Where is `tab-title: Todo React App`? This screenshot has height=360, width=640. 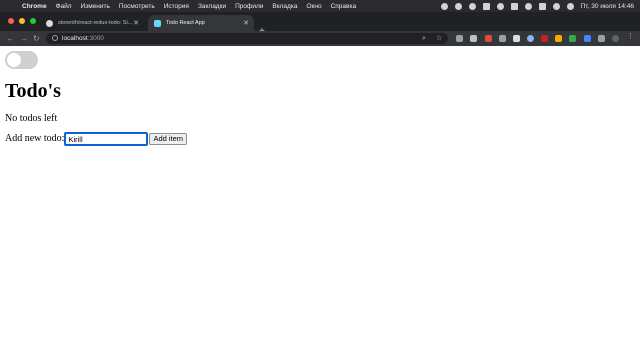
tab-title: Todo React App is located at coordinates (185, 23).